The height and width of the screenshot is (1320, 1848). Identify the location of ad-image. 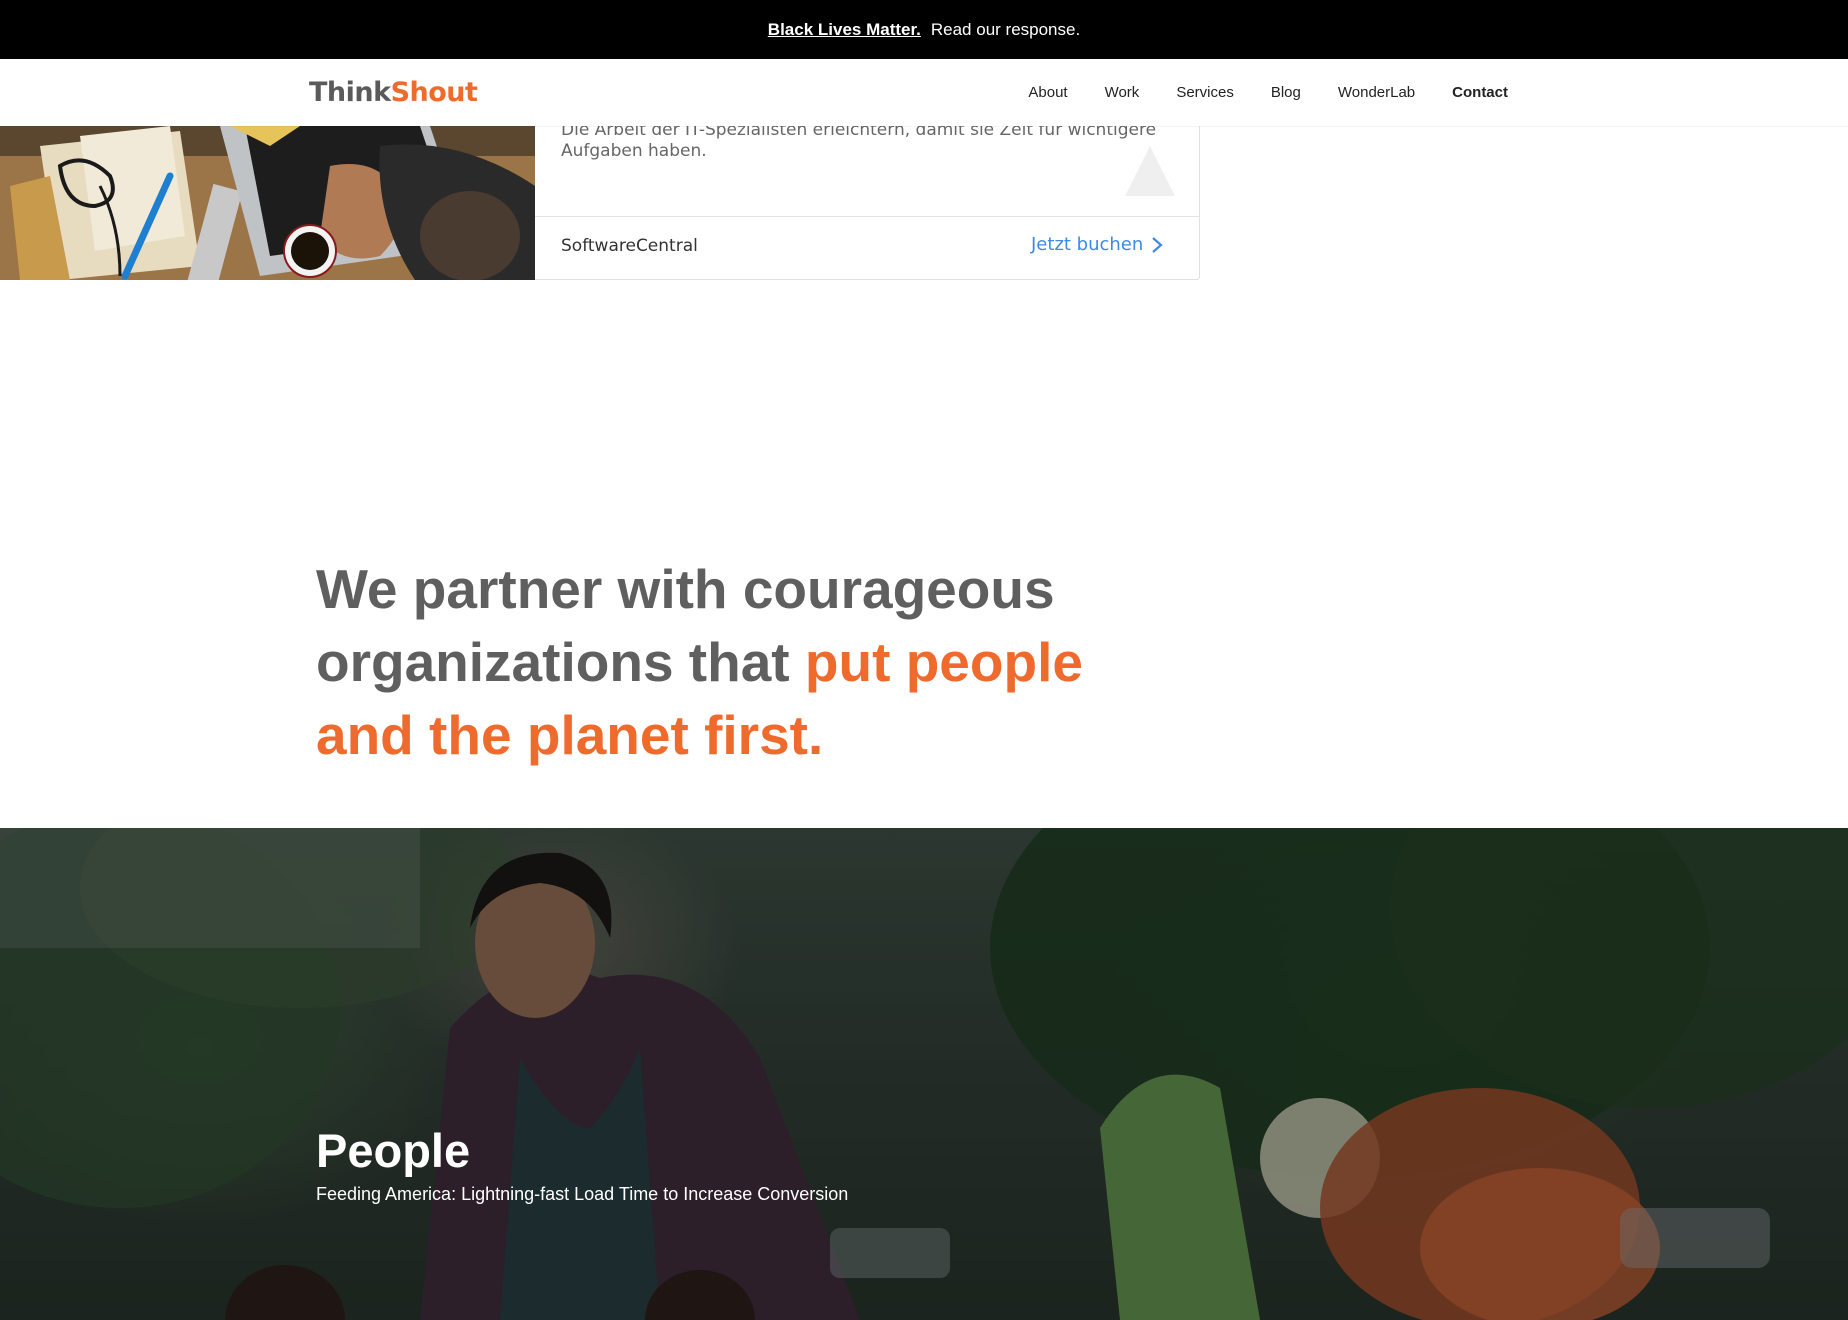
(267, 203).